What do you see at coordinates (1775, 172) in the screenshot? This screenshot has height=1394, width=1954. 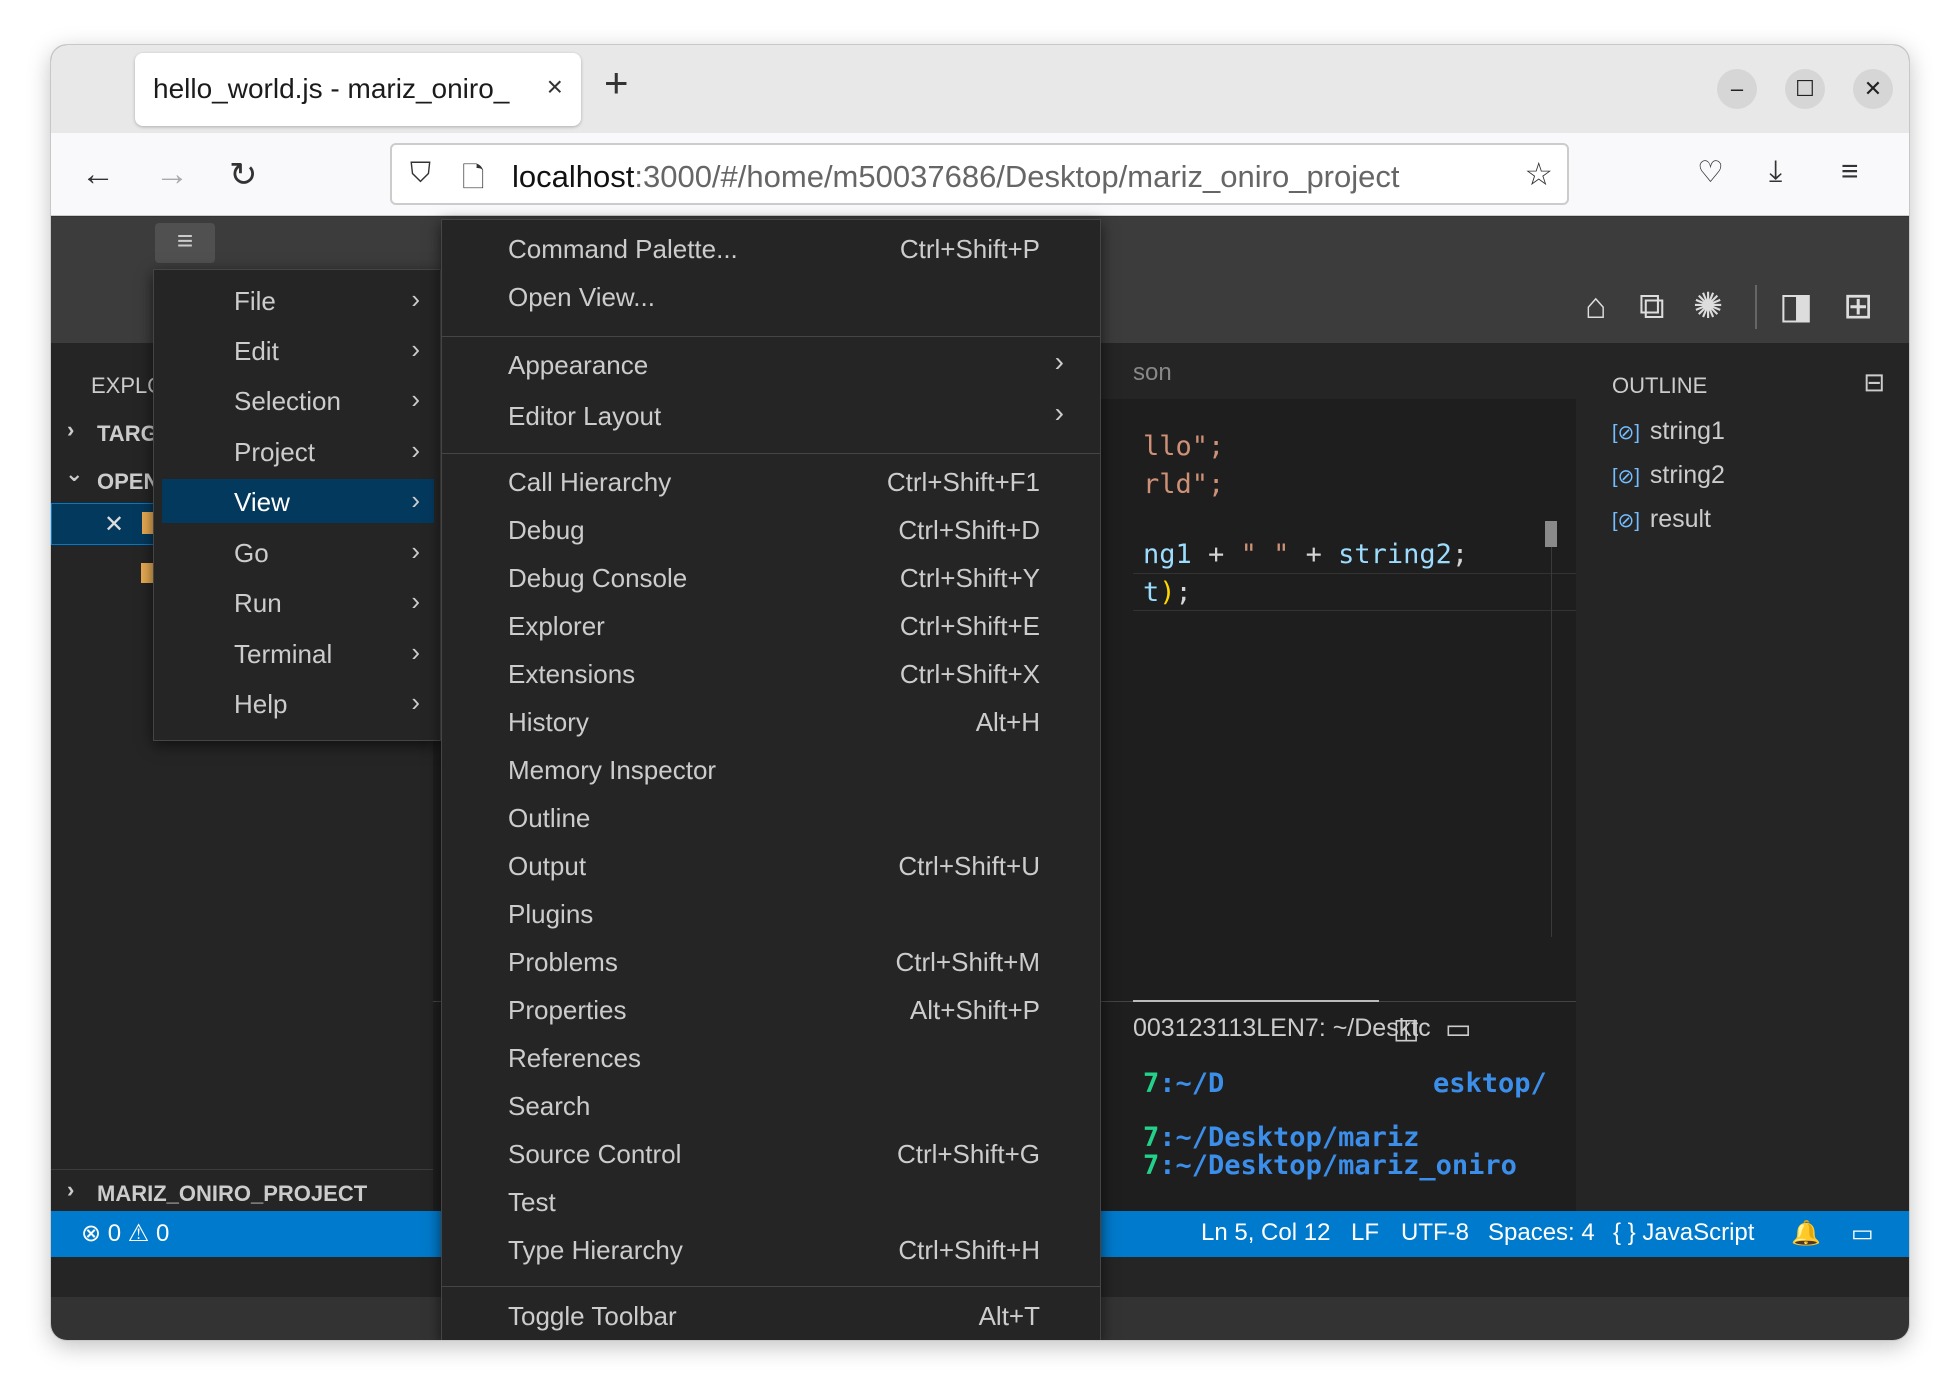 I see `download-icon: ⤓` at bounding box center [1775, 172].